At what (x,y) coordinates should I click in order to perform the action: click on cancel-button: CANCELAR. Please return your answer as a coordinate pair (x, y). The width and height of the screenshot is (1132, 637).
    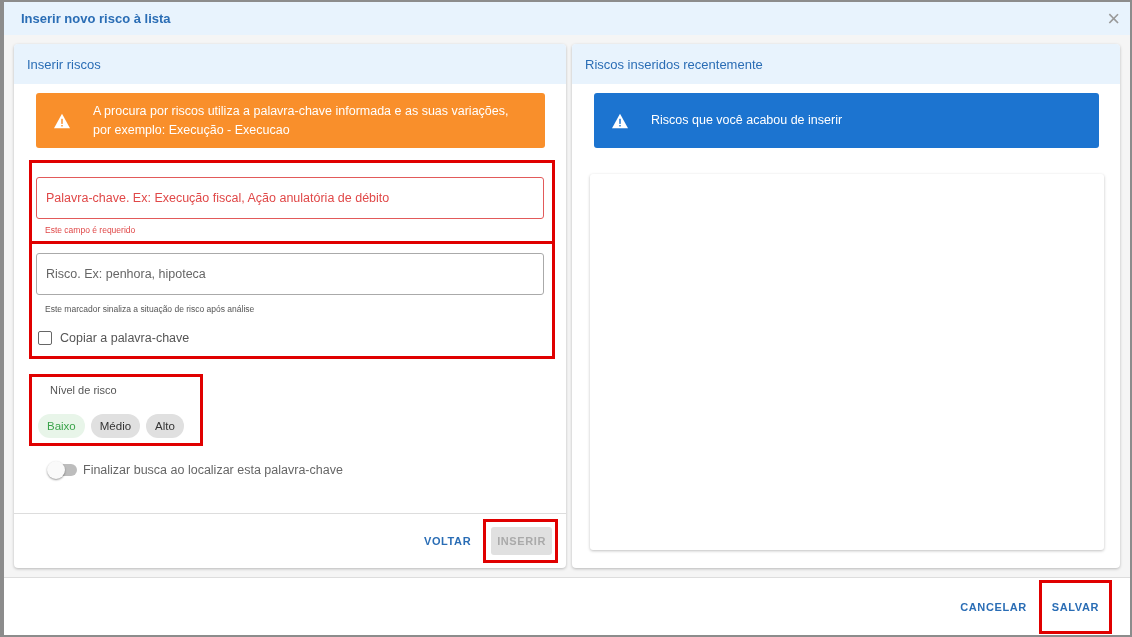
    Looking at the image, I should click on (993, 606).